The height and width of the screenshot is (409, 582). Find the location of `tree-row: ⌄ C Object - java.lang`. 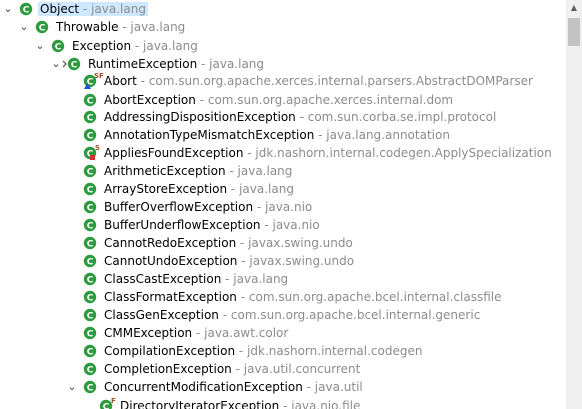

tree-row: ⌄ C Object - java.lang is located at coordinates (280, 9).